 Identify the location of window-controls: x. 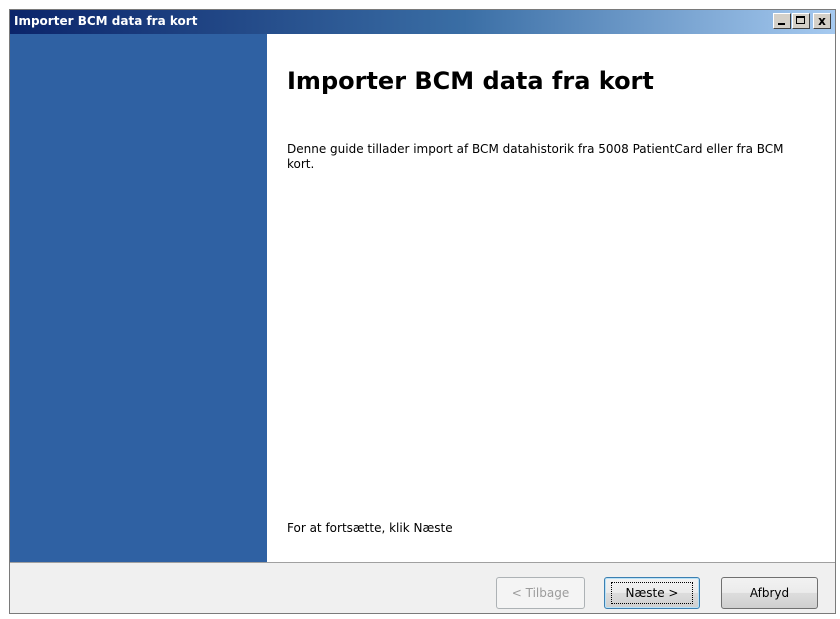
(801, 22).